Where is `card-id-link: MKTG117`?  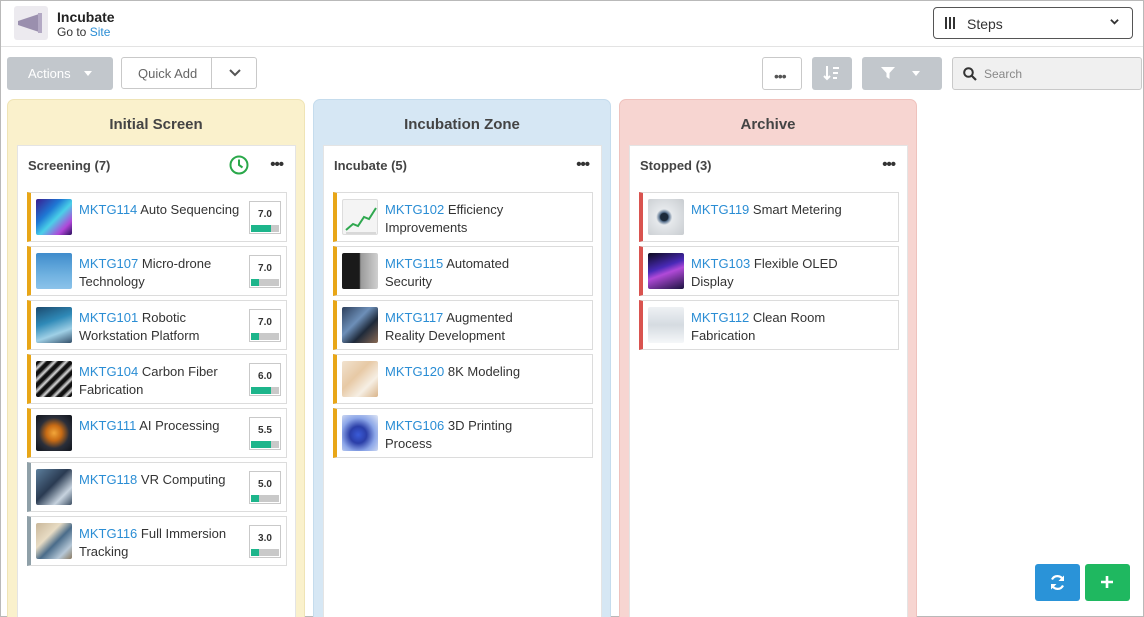
card-id-link: MKTG117 is located at coordinates (414, 317).